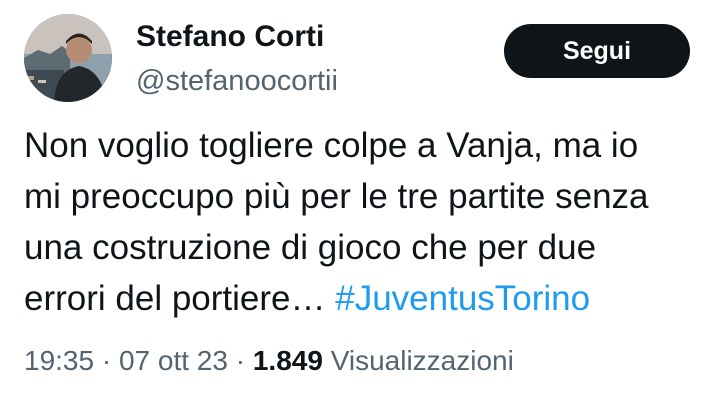 This screenshot has height=402, width=712. What do you see at coordinates (173, 360) in the screenshot?
I see `tweet-date: 07 ott 23` at bounding box center [173, 360].